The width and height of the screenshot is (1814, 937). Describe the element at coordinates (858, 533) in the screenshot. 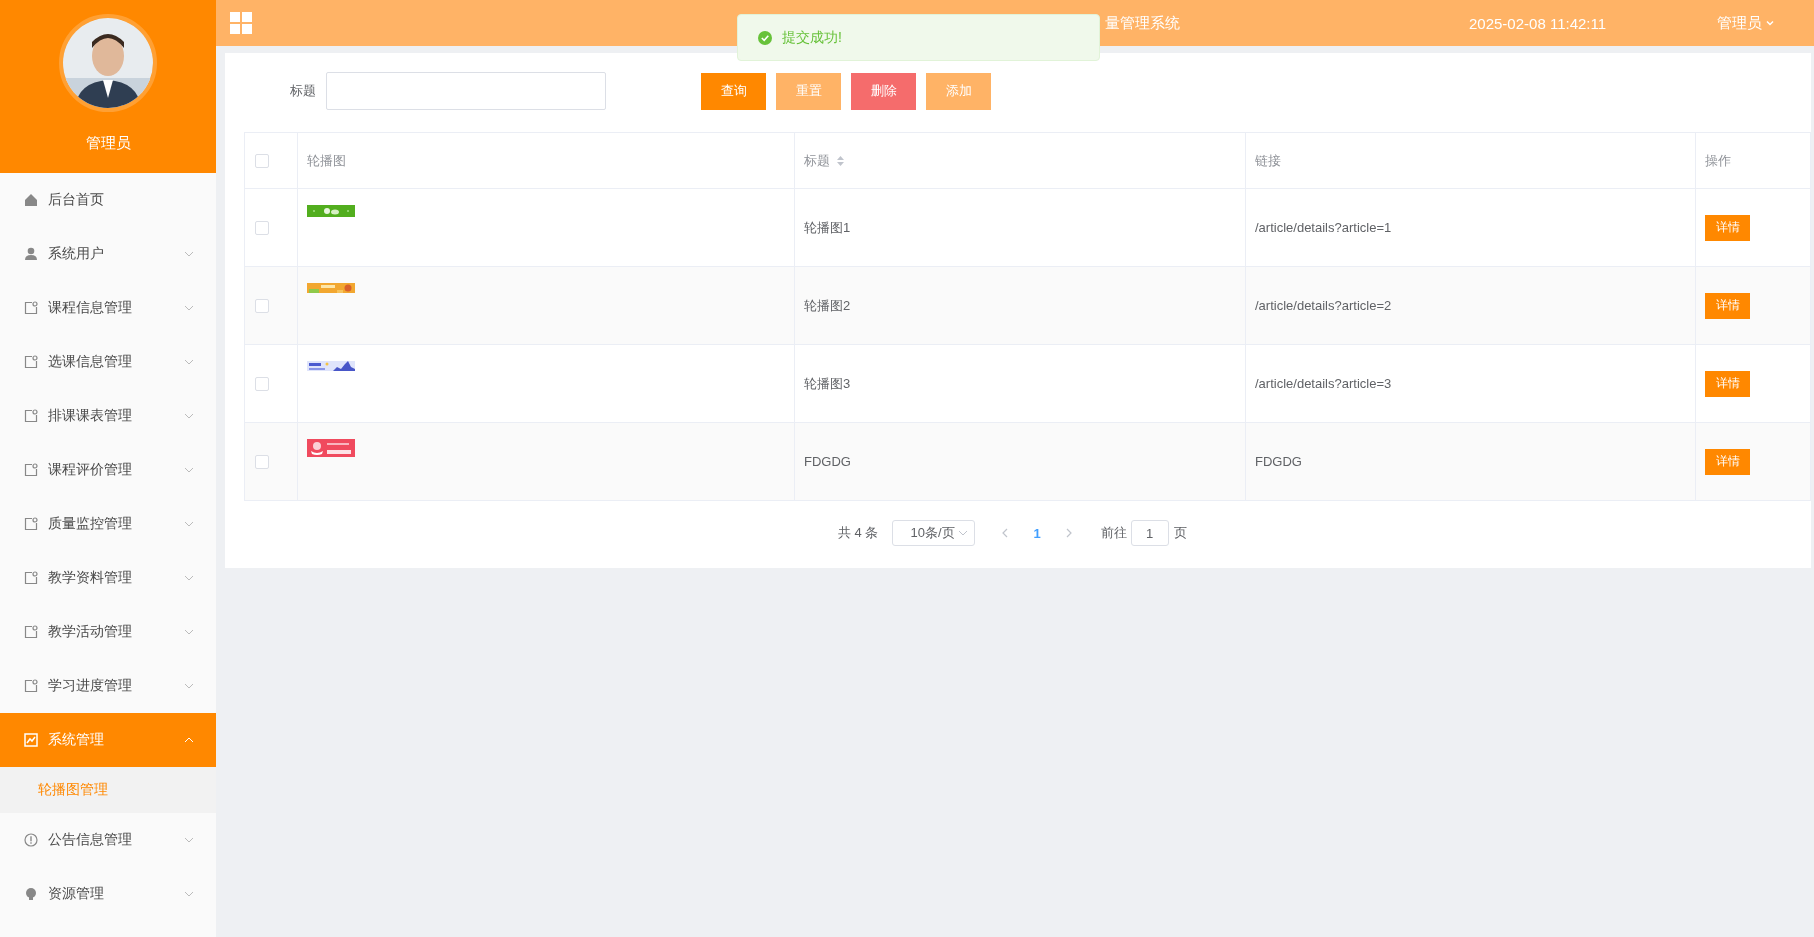

I see `total-count: 共 4 条` at that location.